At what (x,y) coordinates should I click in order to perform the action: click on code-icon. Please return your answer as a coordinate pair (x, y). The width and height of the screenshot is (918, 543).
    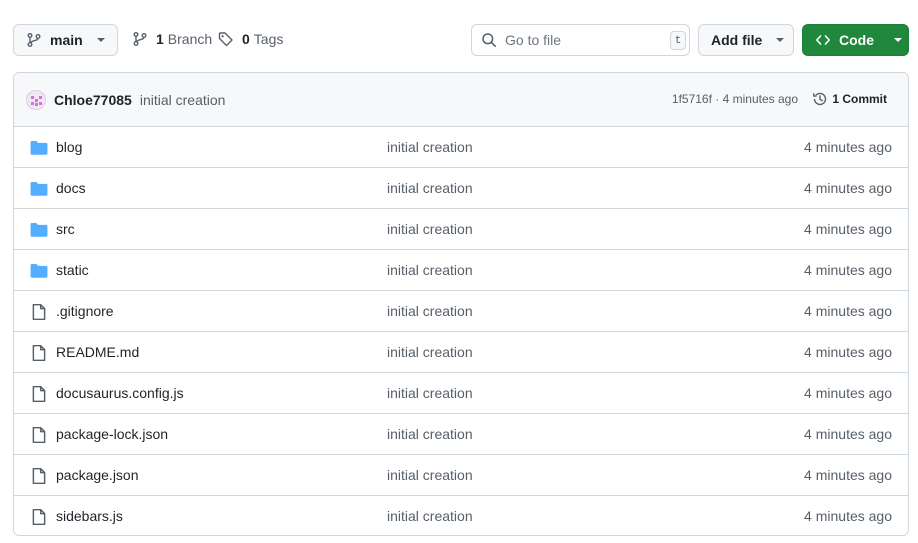
    Looking at the image, I should click on (823, 40).